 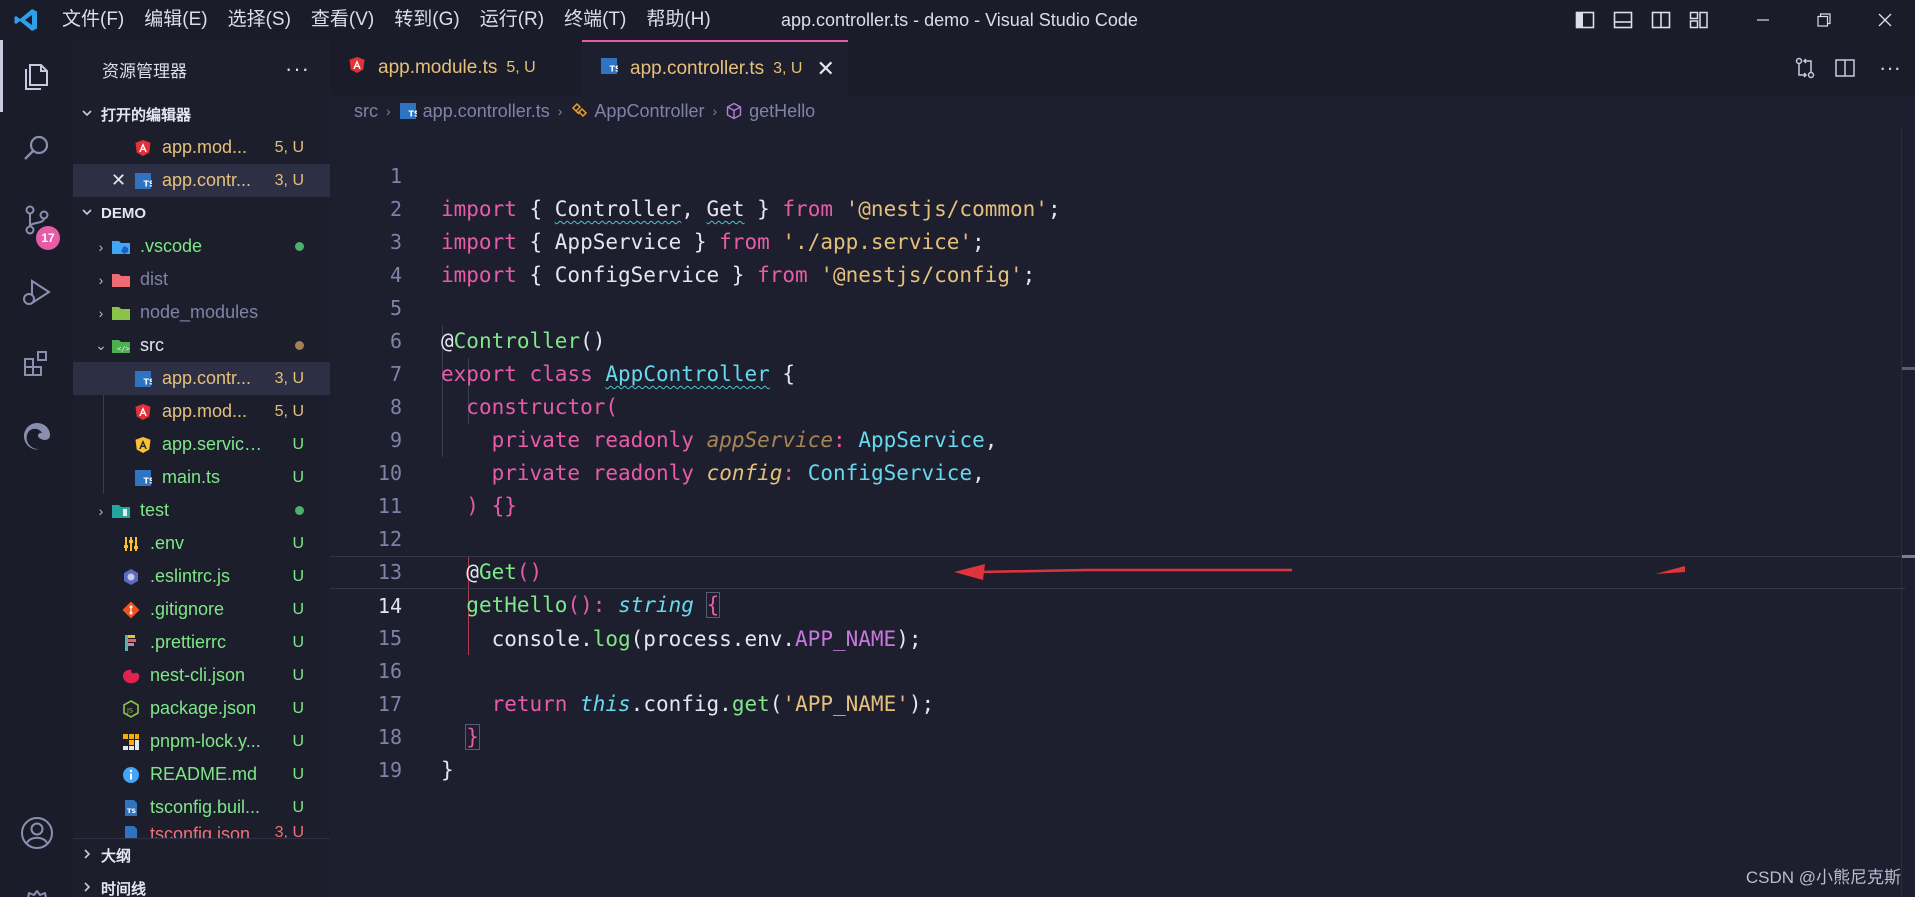 What do you see at coordinates (201, 708) in the screenshot?
I see `file-package-json: JS package.json U` at bounding box center [201, 708].